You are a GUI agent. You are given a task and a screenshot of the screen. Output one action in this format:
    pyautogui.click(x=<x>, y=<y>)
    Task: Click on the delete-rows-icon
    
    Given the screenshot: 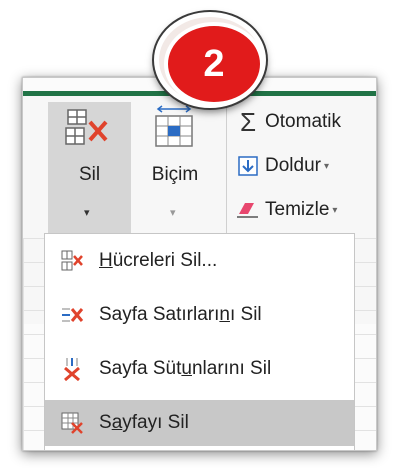 What is the action you would take?
    pyautogui.click(x=72, y=315)
    